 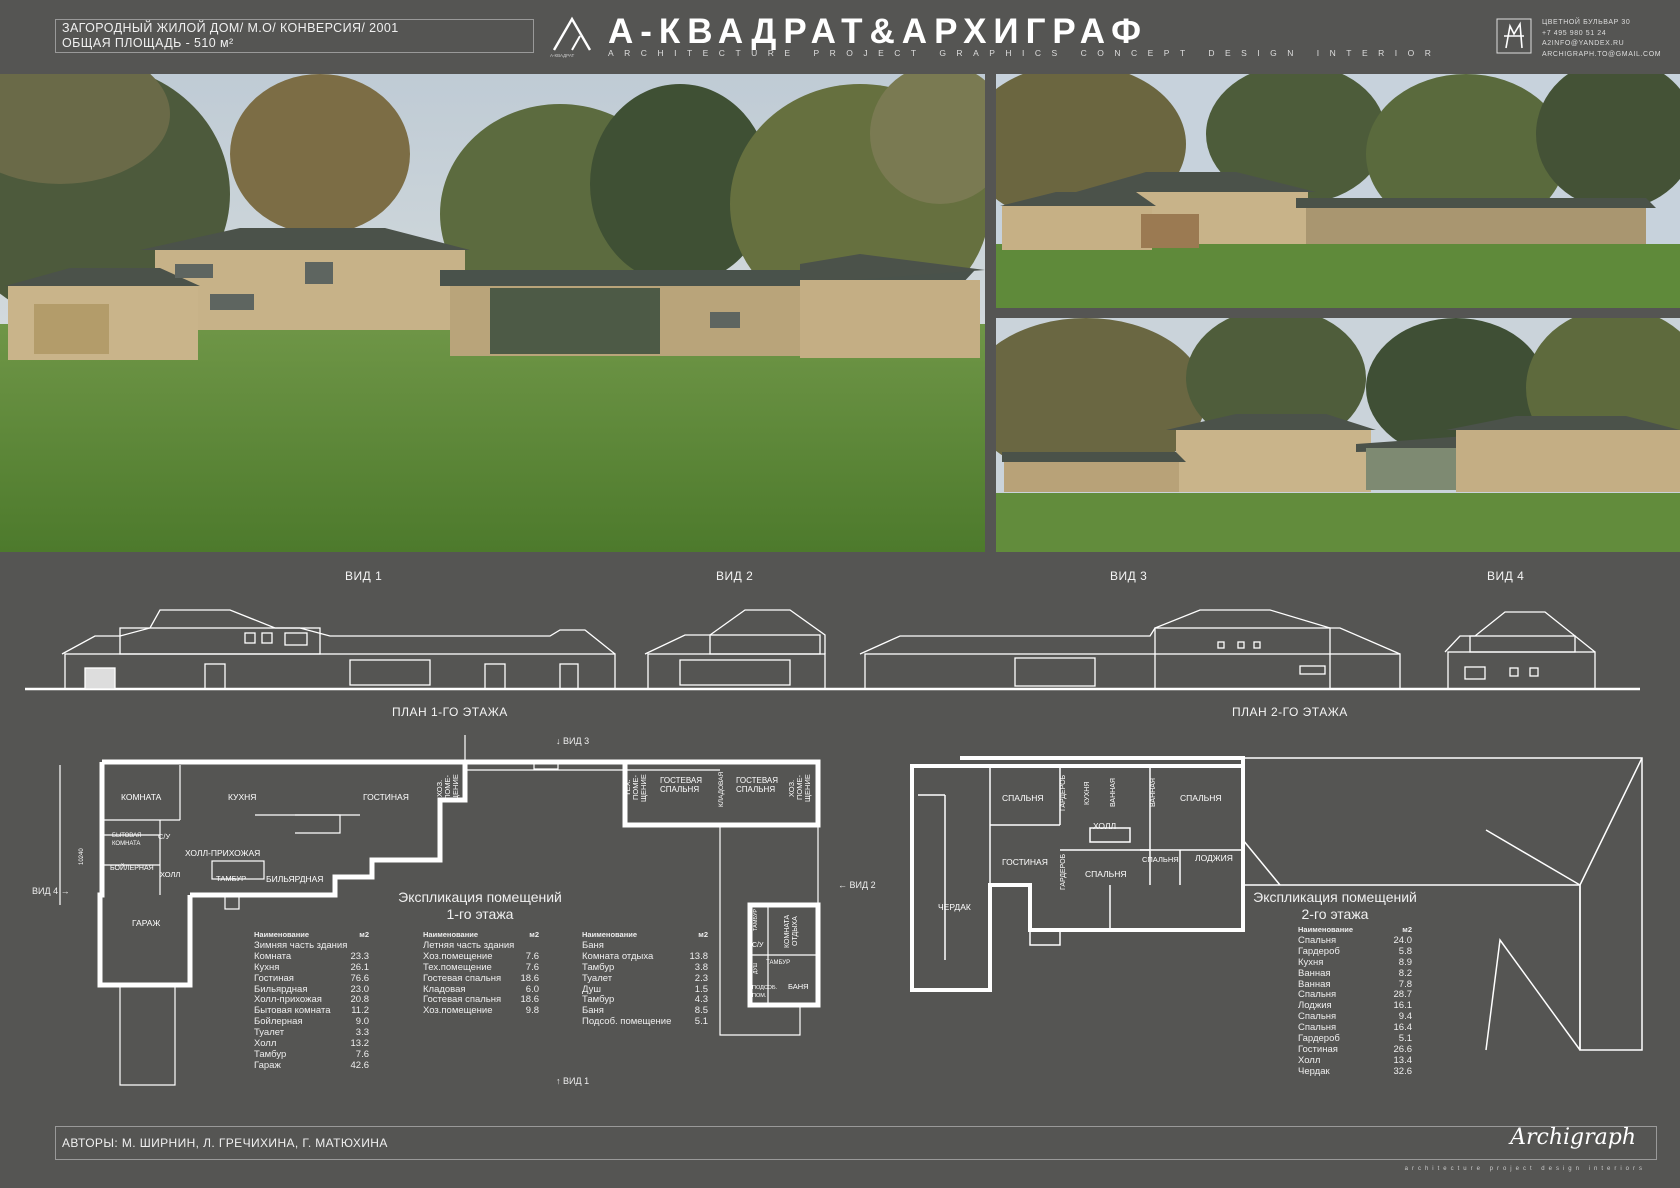 What do you see at coordinates (573, 1081) in the screenshot?
I see `arrow-view-1: ↑ ВИД 1` at bounding box center [573, 1081].